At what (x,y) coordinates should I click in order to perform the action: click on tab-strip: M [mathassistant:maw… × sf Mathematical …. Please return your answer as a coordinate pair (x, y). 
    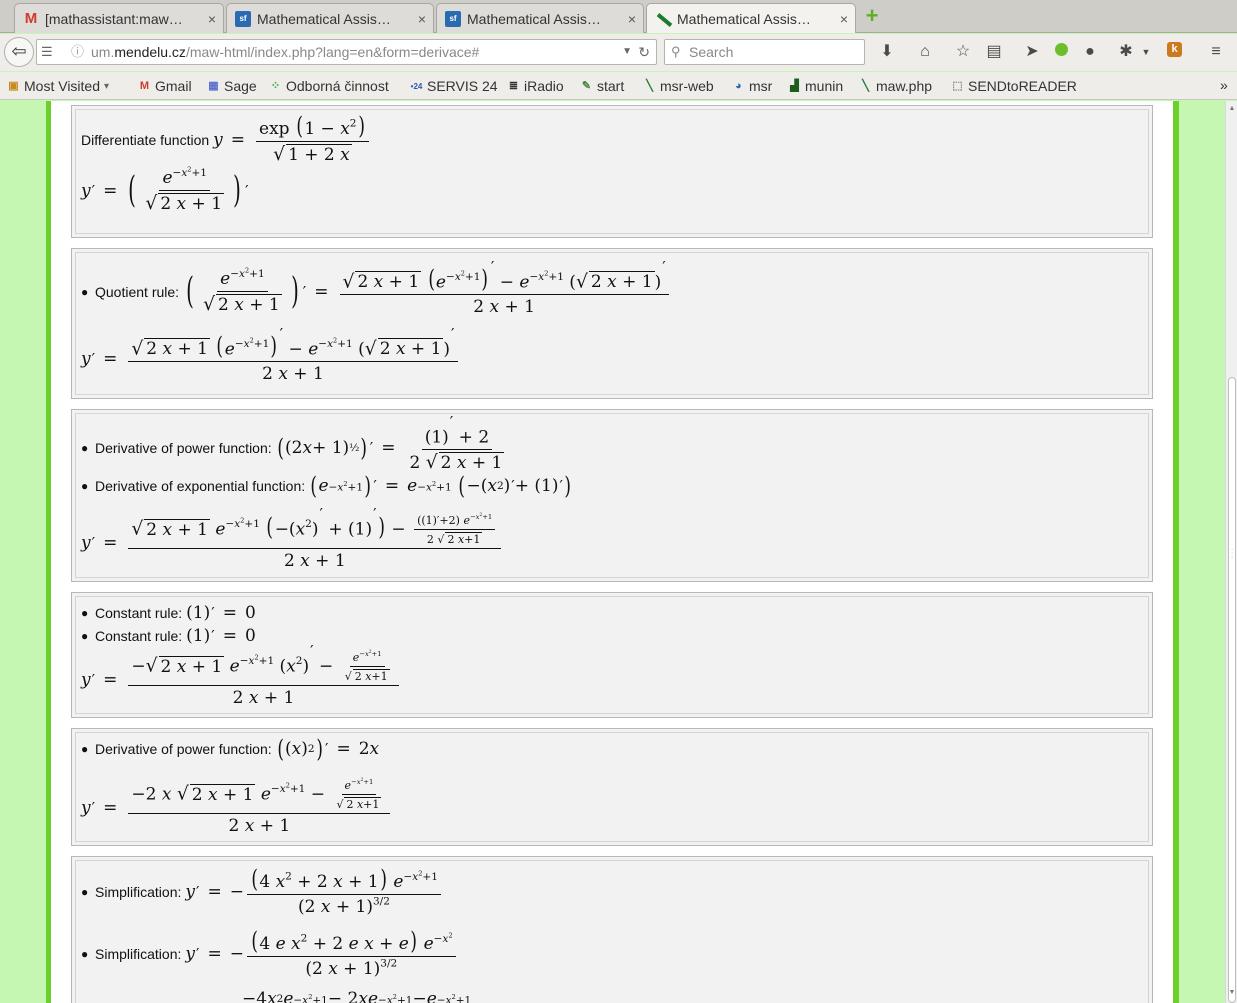
    Looking at the image, I should click on (618, 16).